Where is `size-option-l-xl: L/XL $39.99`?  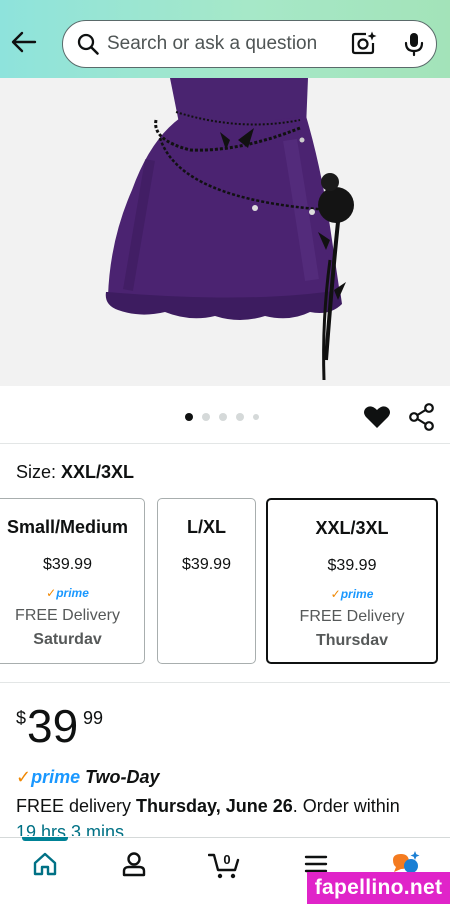 size-option-l-xl: L/XL $39.99 is located at coordinates (206, 581).